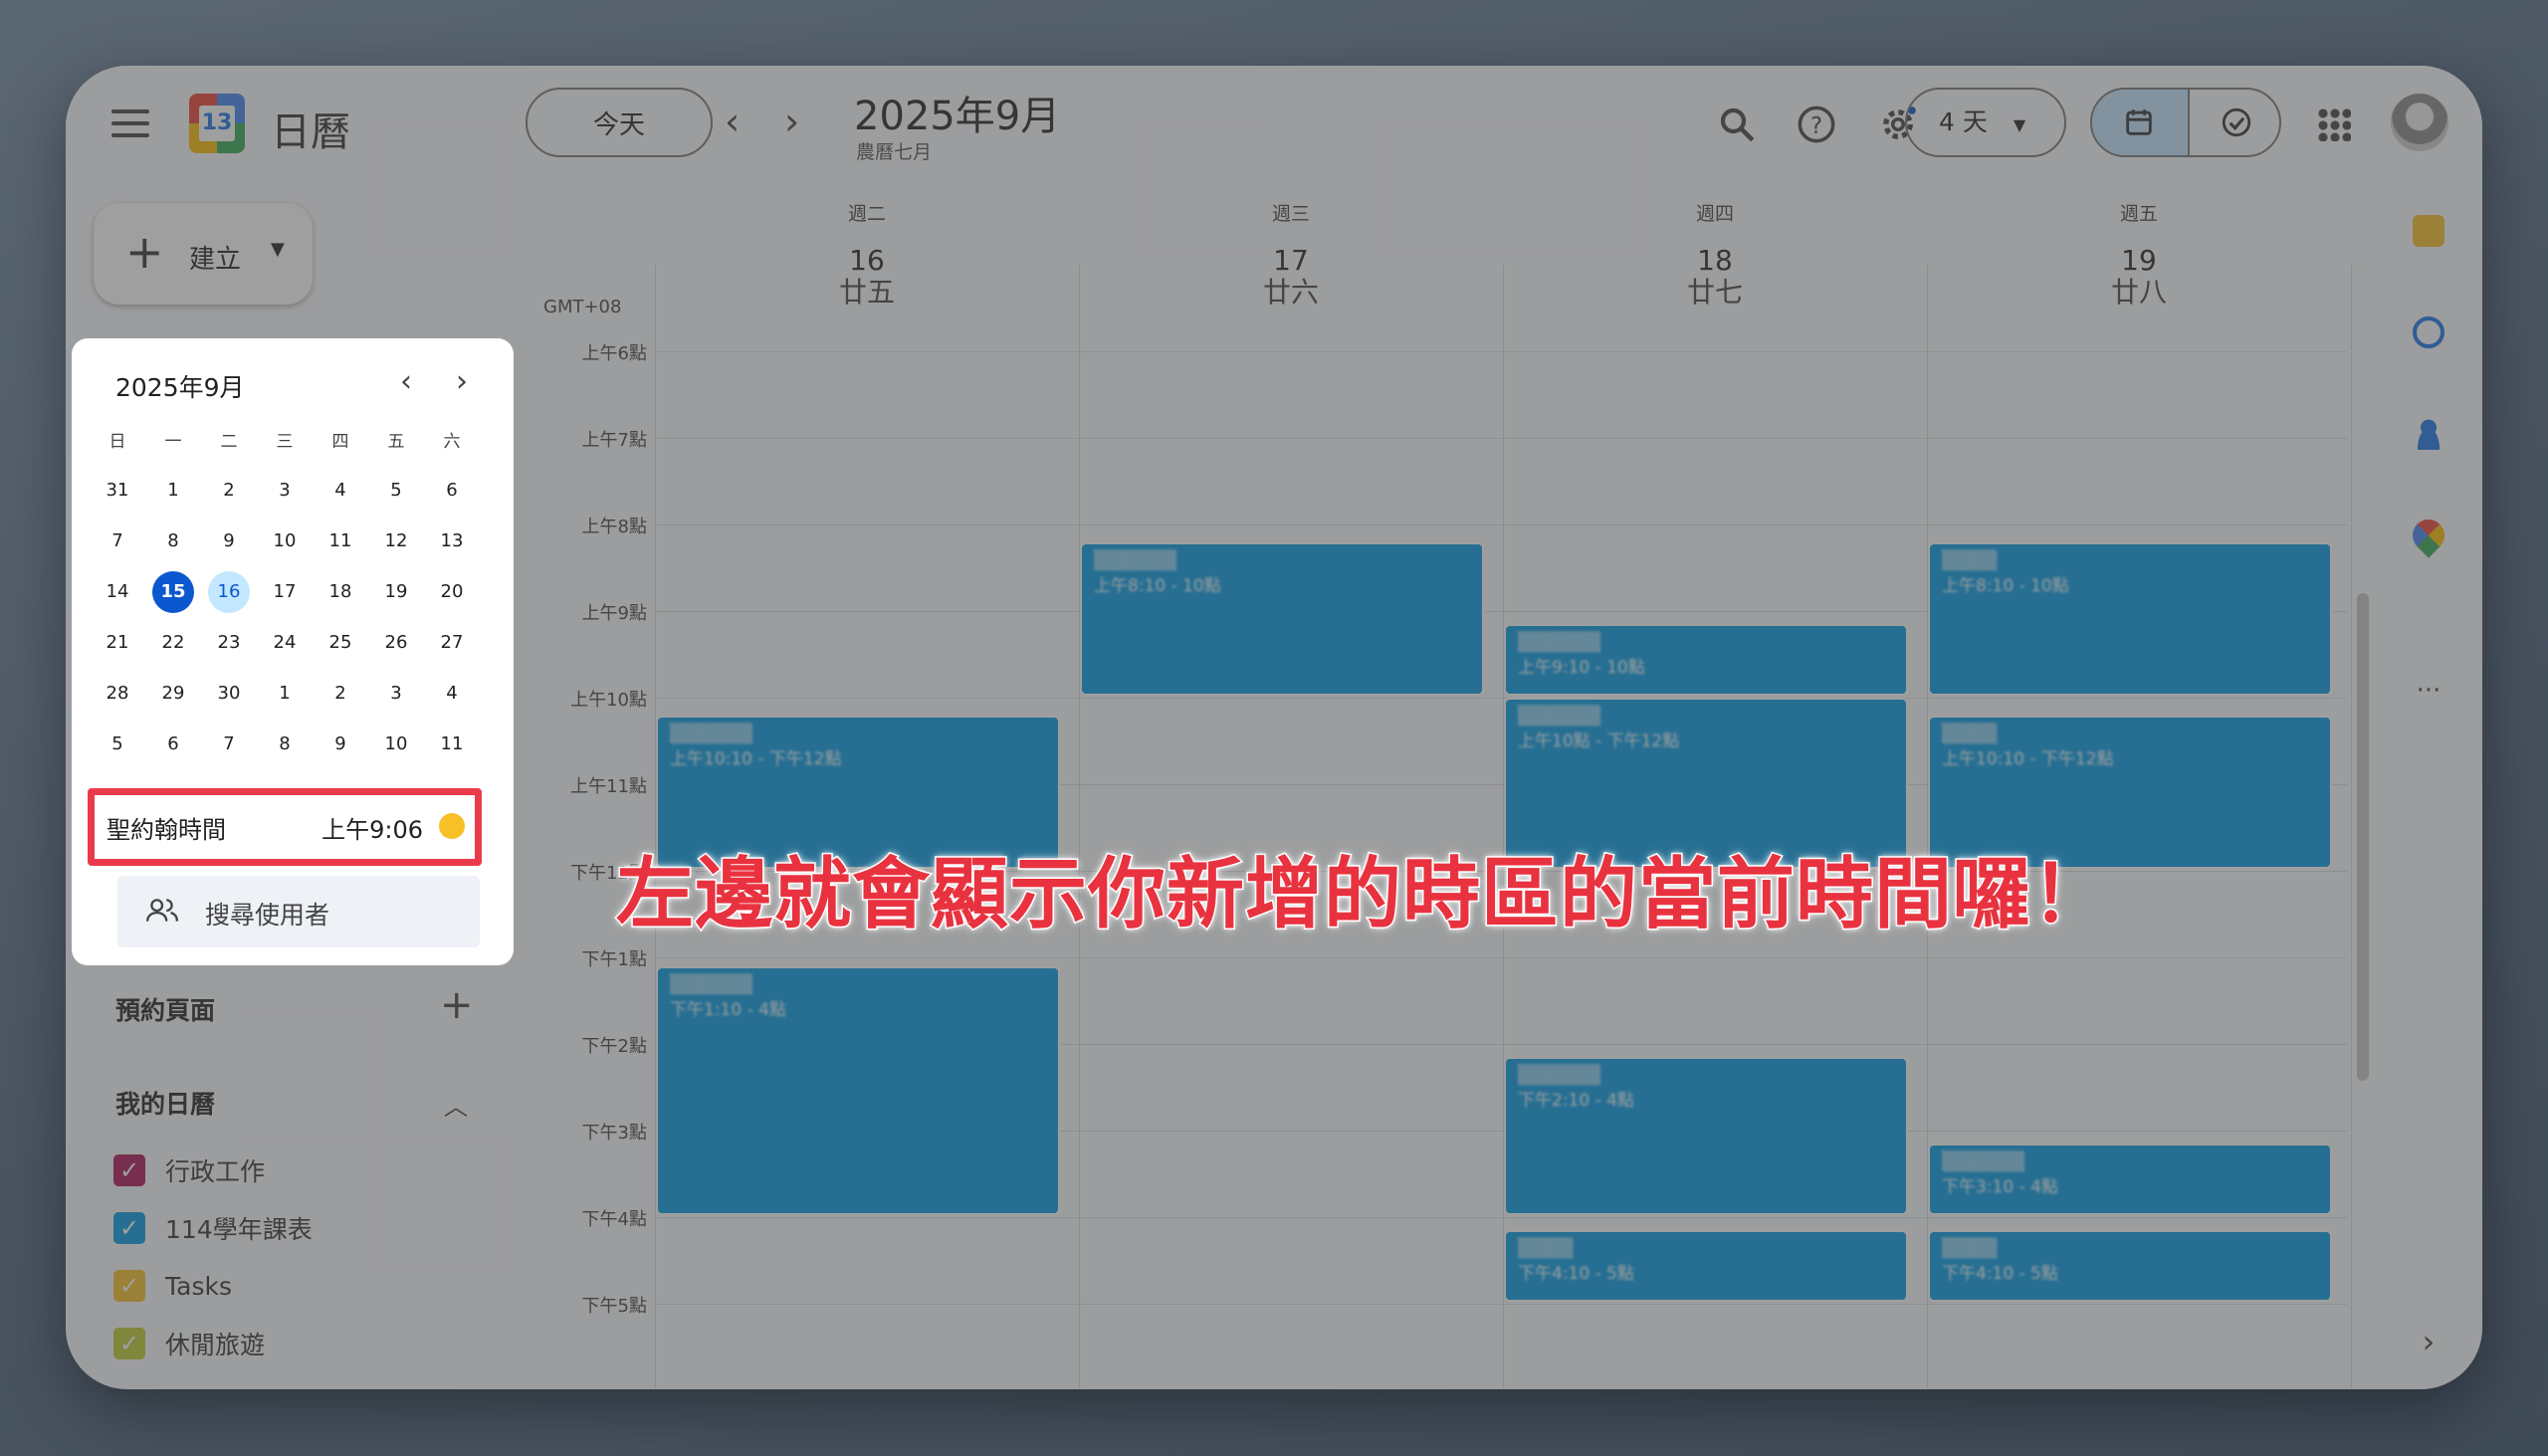 The height and width of the screenshot is (1456, 2548). What do you see at coordinates (285, 591) in the screenshot?
I see `mini-day: 17` at bounding box center [285, 591].